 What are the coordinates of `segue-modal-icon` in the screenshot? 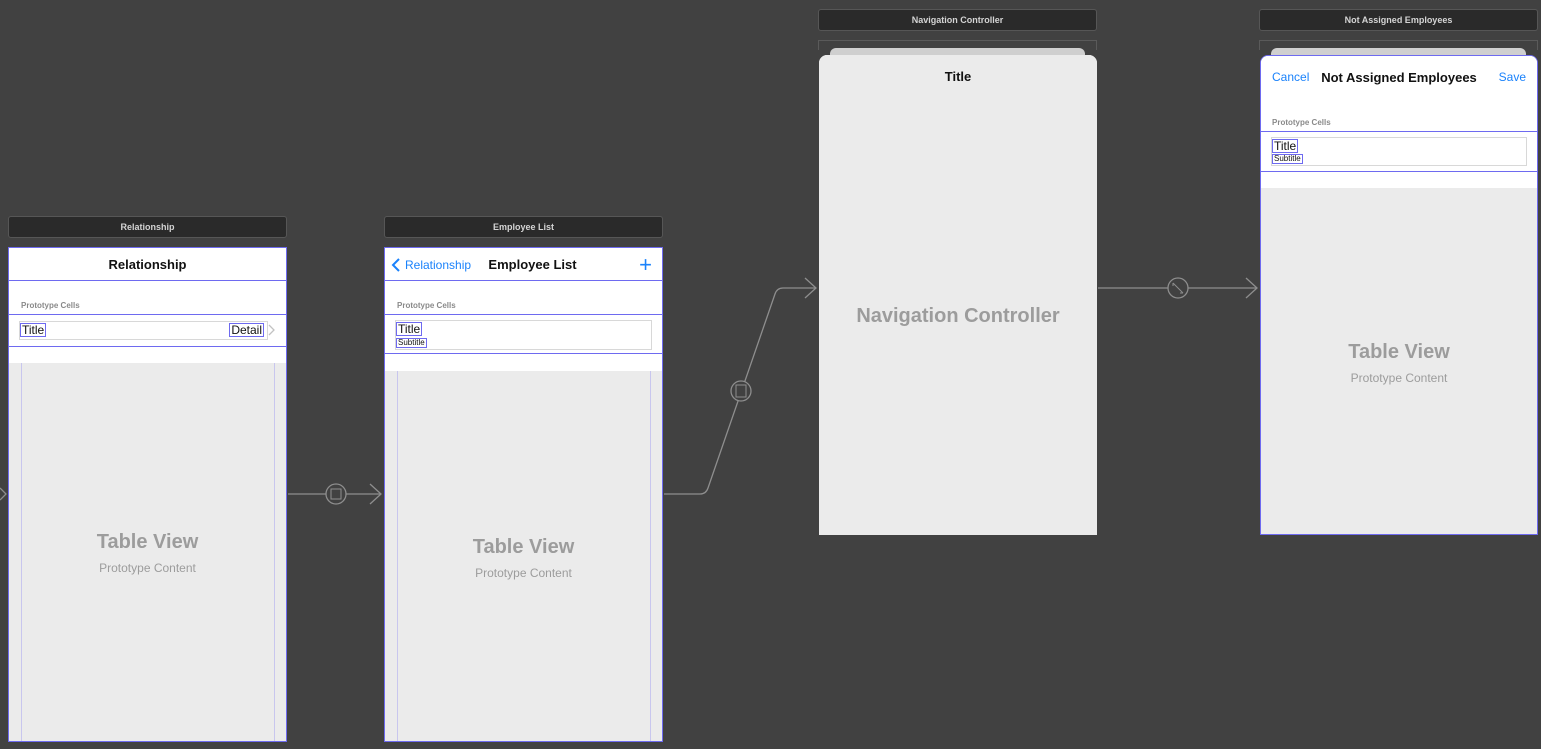 It's located at (741, 391).